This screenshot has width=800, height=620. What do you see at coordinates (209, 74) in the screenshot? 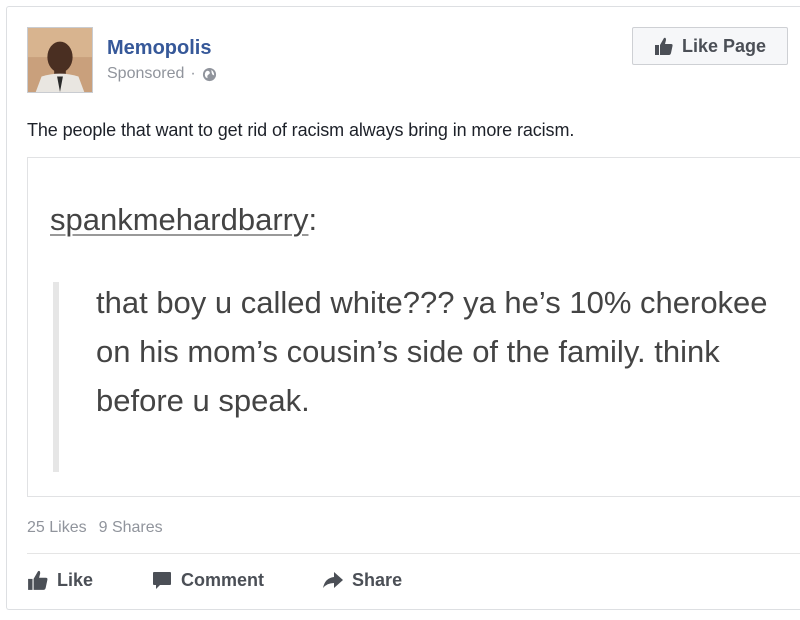
I see `globe-icon` at bounding box center [209, 74].